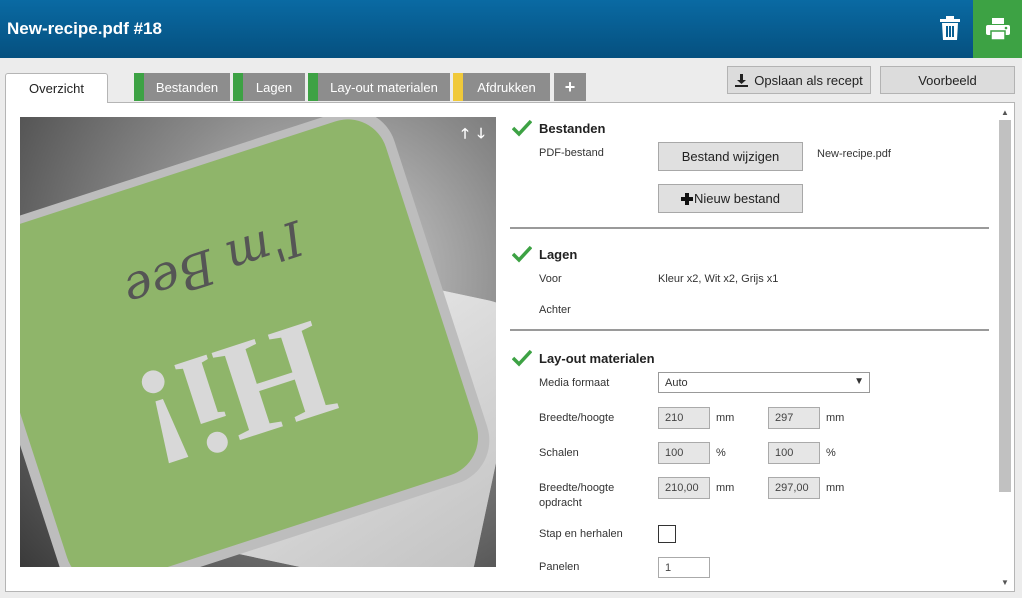 The height and width of the screenshot is (598, 1022). I want to click on tab-label: Bestanden, so click(187, 87).